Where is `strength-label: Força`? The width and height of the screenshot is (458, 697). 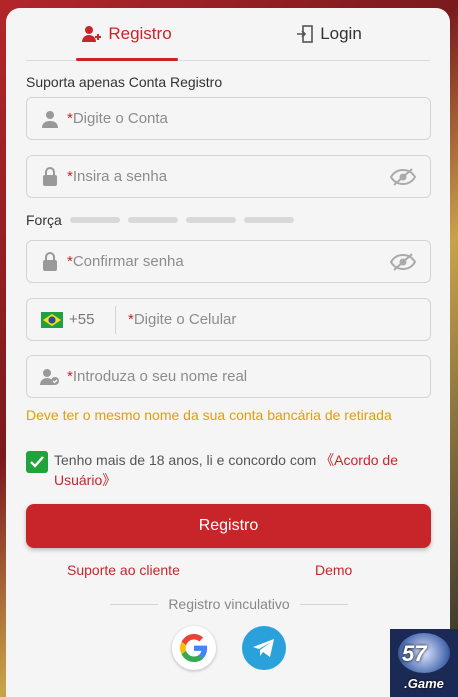 strength-label: Força is located at coordinates (44, 220).